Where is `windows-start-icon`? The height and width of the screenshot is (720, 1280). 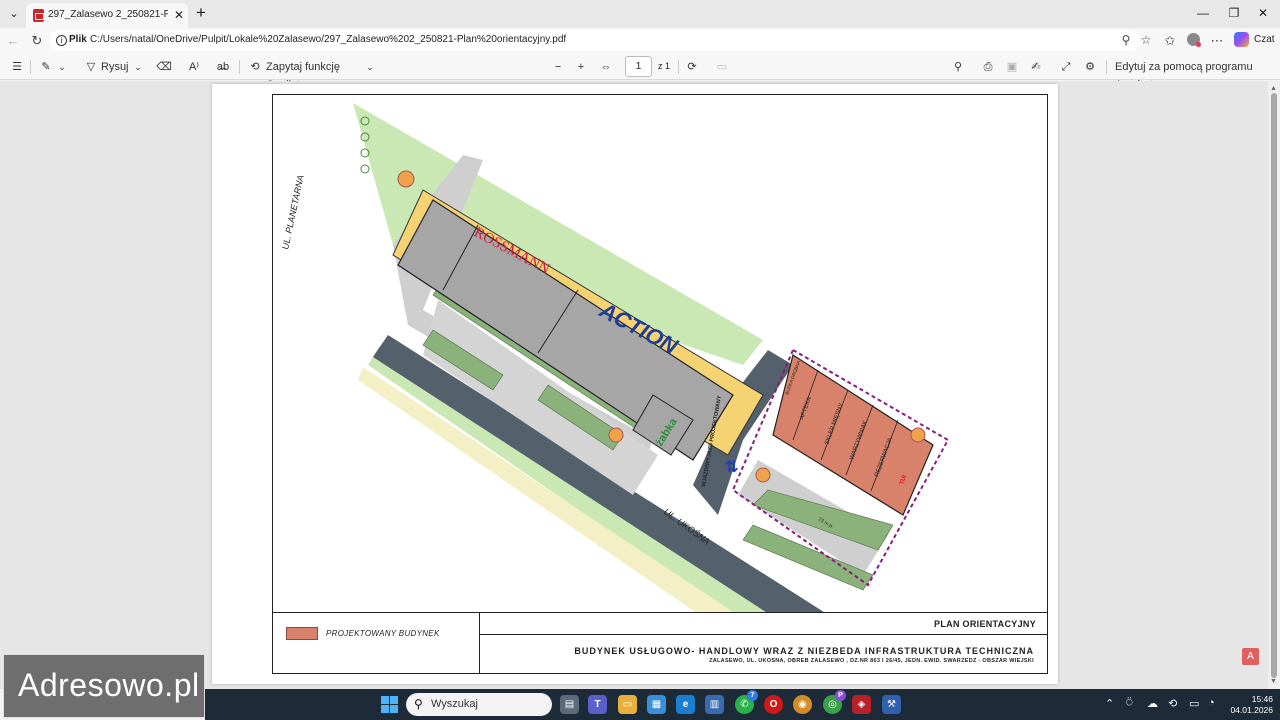 windows-start-icon is located at coordinates (389, 704).